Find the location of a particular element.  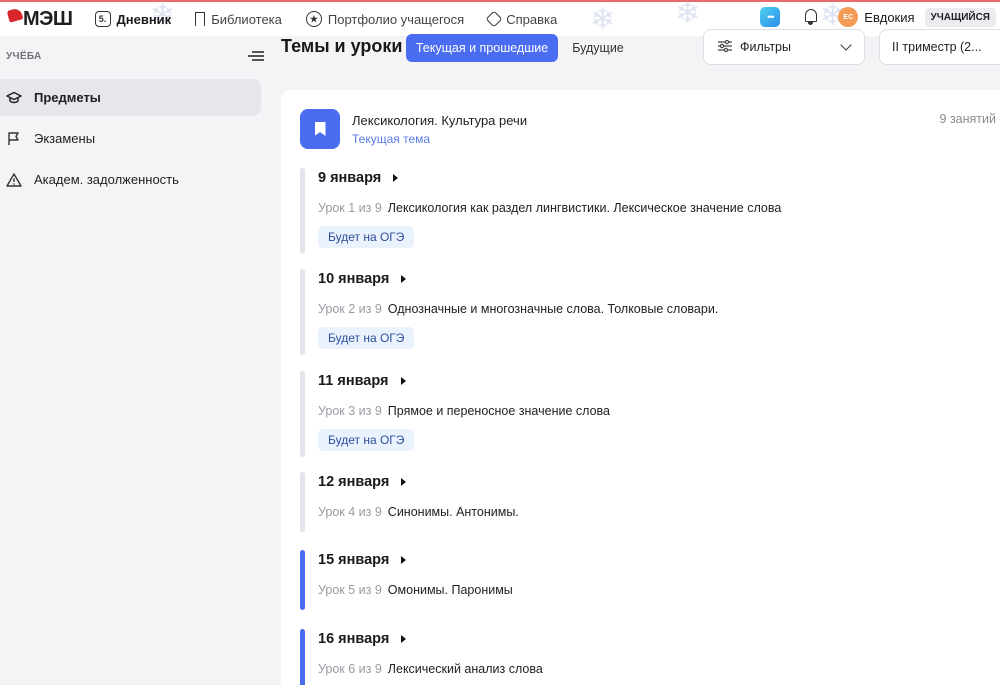

lesson-date: 12 января is located at coordinates (362, 482).